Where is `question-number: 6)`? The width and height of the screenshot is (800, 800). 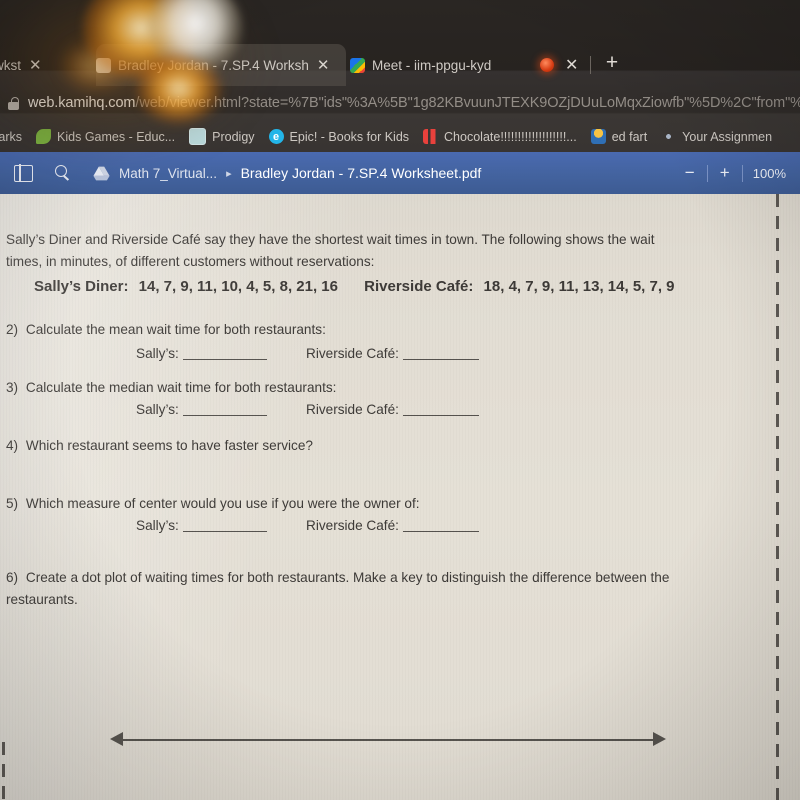 question-number: 6) is located at coordinates (12, 577).